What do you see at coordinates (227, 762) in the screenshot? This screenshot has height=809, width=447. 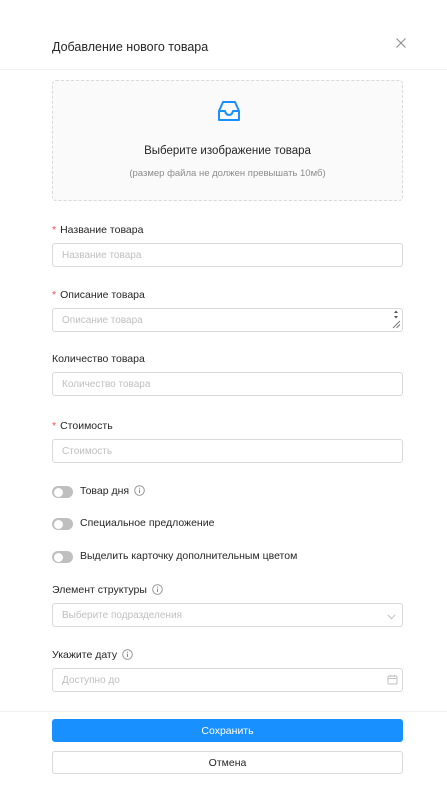 I see `cancel-button: Отмена` at bounding box center [227, 762].